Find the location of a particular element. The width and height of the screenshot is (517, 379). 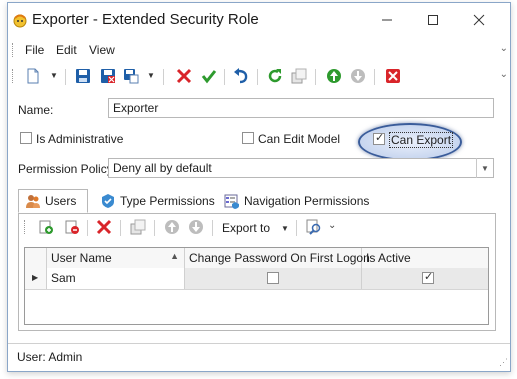

close-window-icon is located at coordinates (393, 76).